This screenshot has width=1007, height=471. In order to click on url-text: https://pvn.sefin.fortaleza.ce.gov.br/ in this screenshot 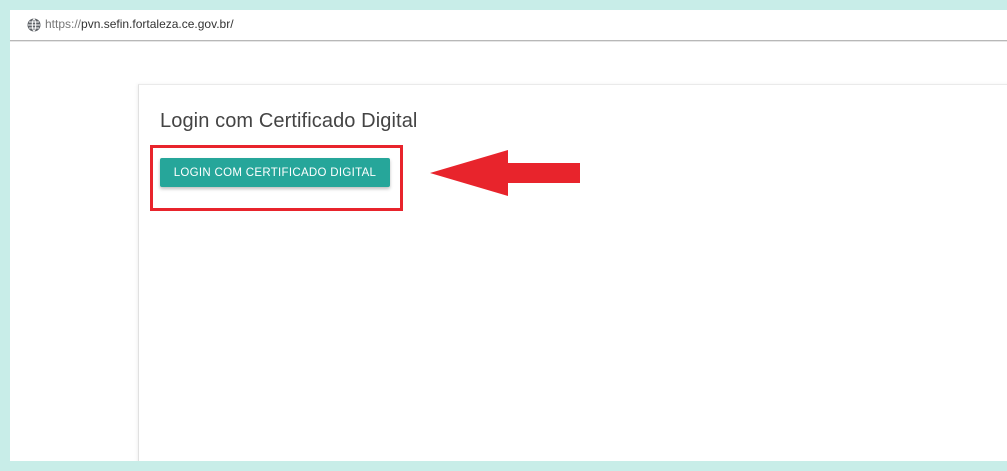, I will do `click(139, 24)`.